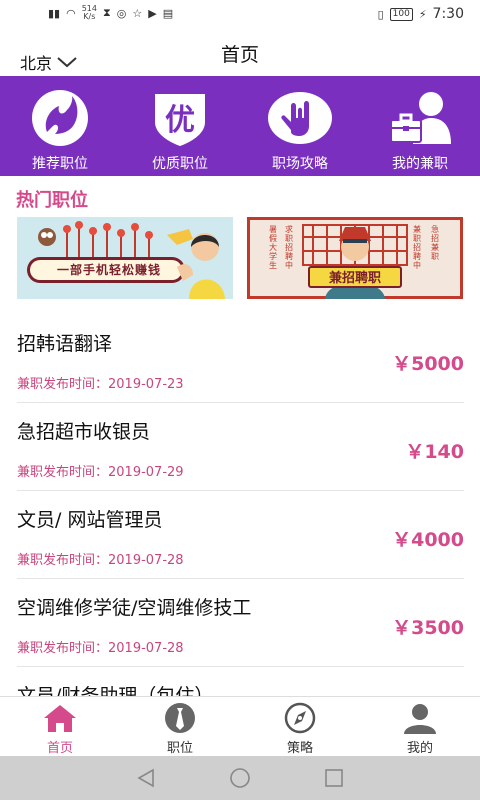 The width and height of the screenshot is (480, 800). What do you see at coordinates (52, 200) in the screenshot?
I see `section-title-hot-jobs: 热门职位` at bounding box center [52, 200].